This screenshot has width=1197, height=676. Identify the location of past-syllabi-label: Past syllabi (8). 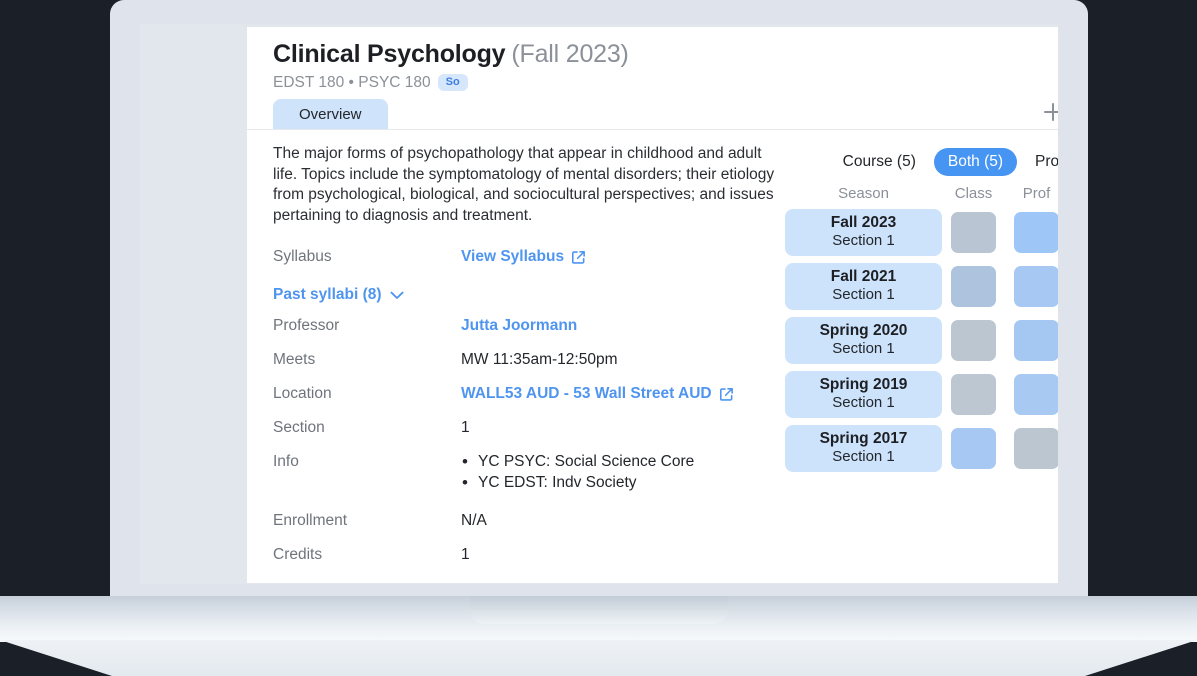
(327, 295).